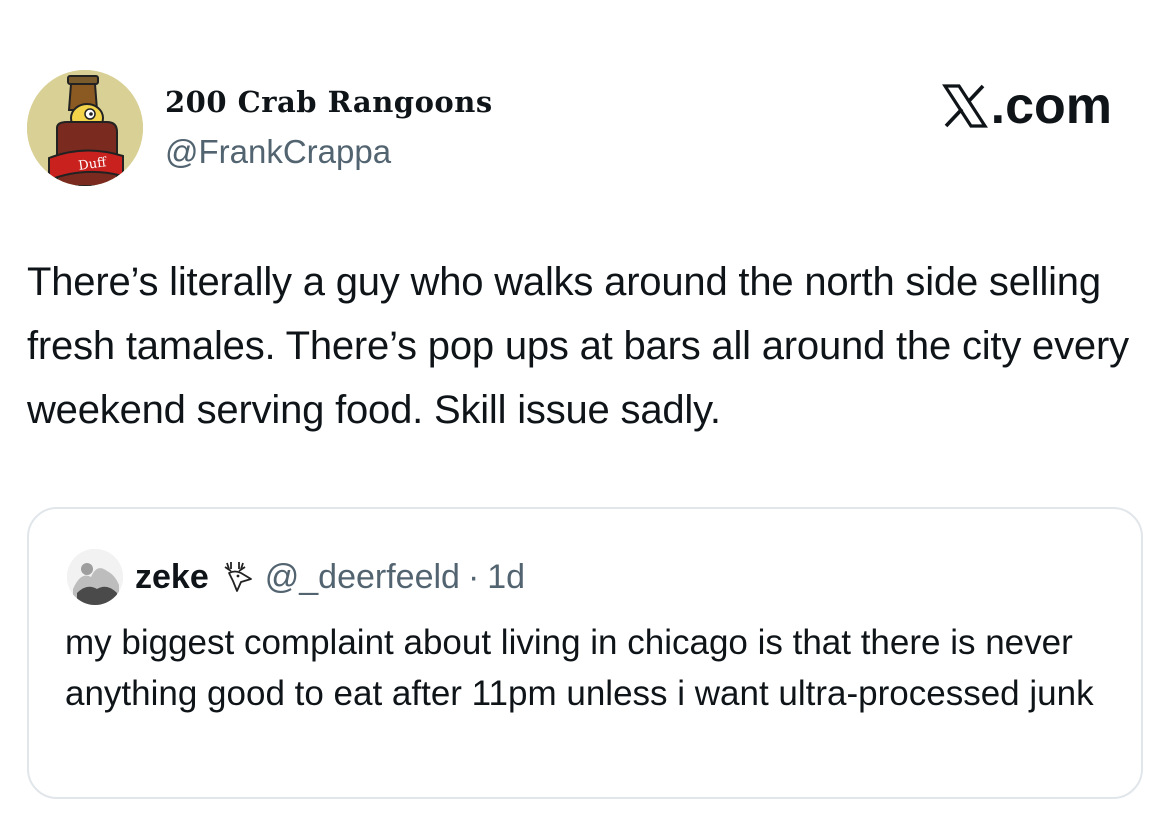 The width and height of the screenshot is (1170, 828). I want to click on x-brand: .com, so click(1026, 106).